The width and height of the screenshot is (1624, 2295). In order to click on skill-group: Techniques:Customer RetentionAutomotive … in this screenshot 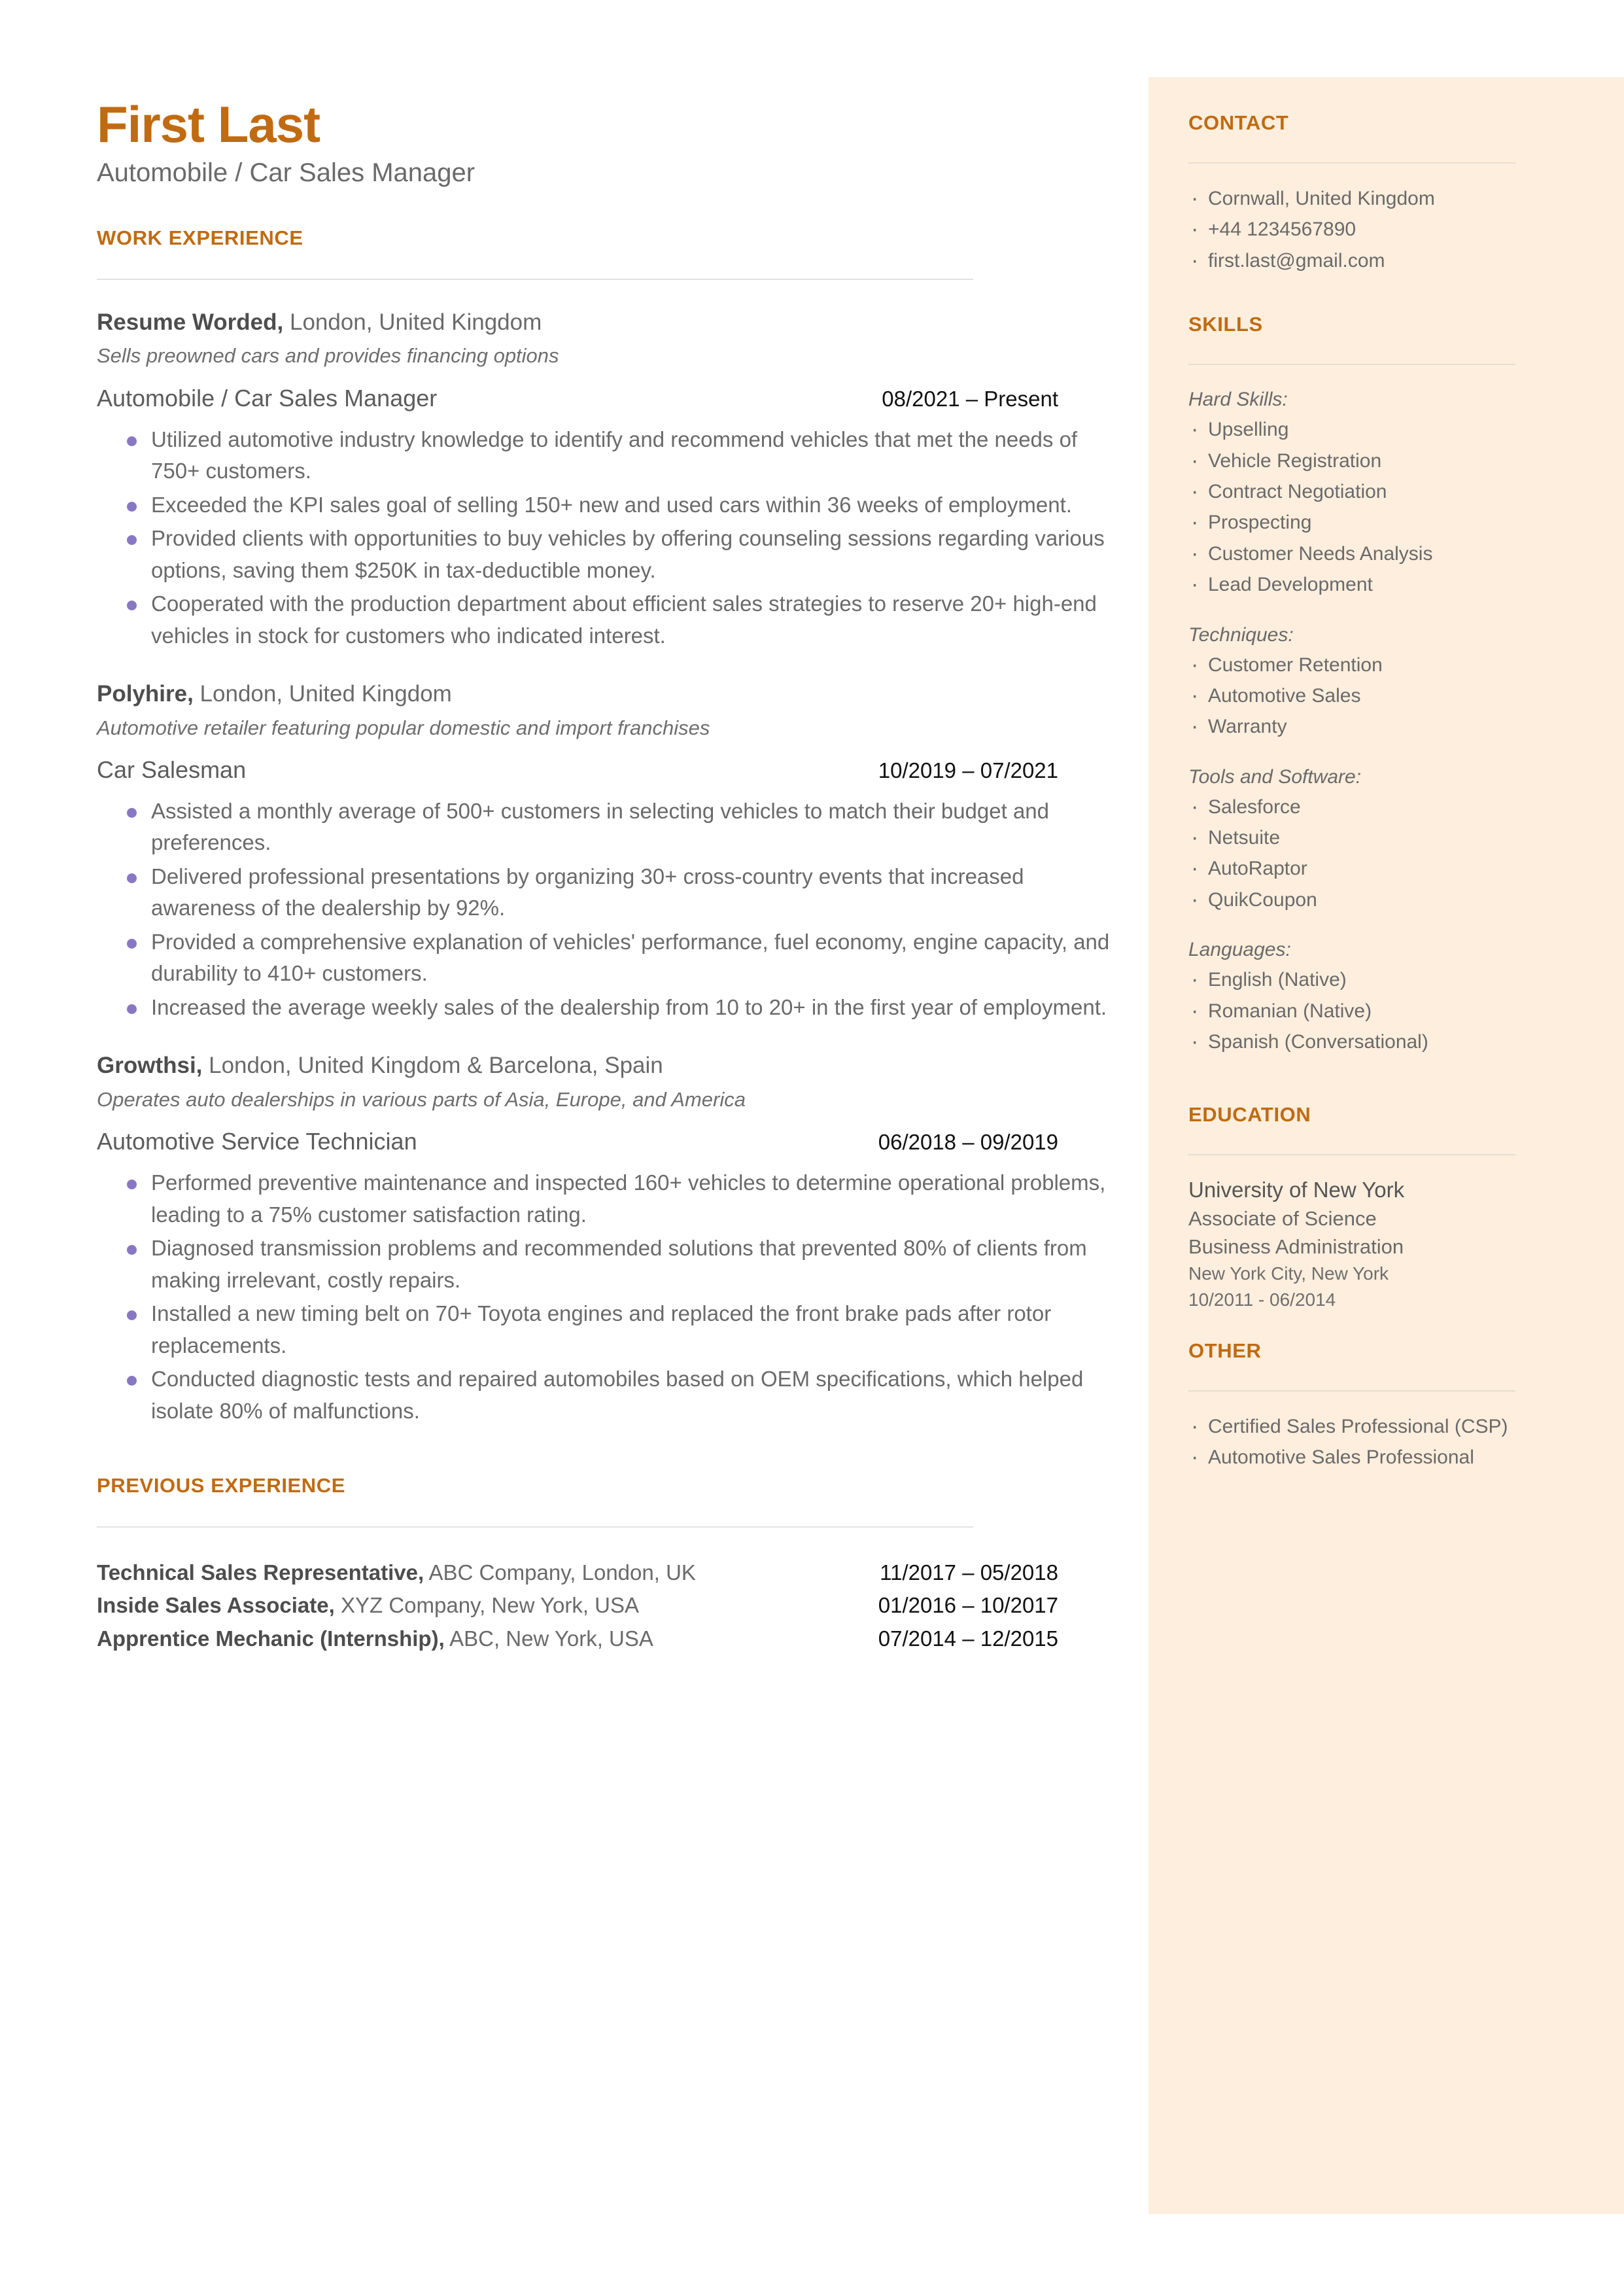, I will do `click(1391, 682)`.